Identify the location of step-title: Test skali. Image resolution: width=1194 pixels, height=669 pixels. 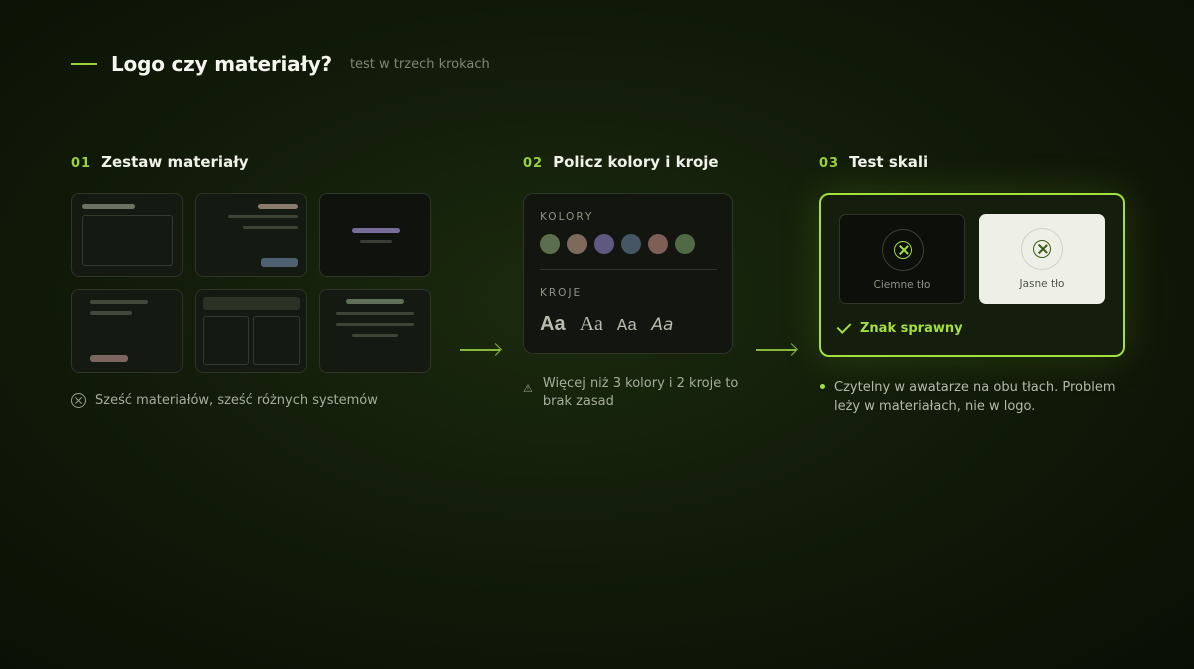
(889, 162).